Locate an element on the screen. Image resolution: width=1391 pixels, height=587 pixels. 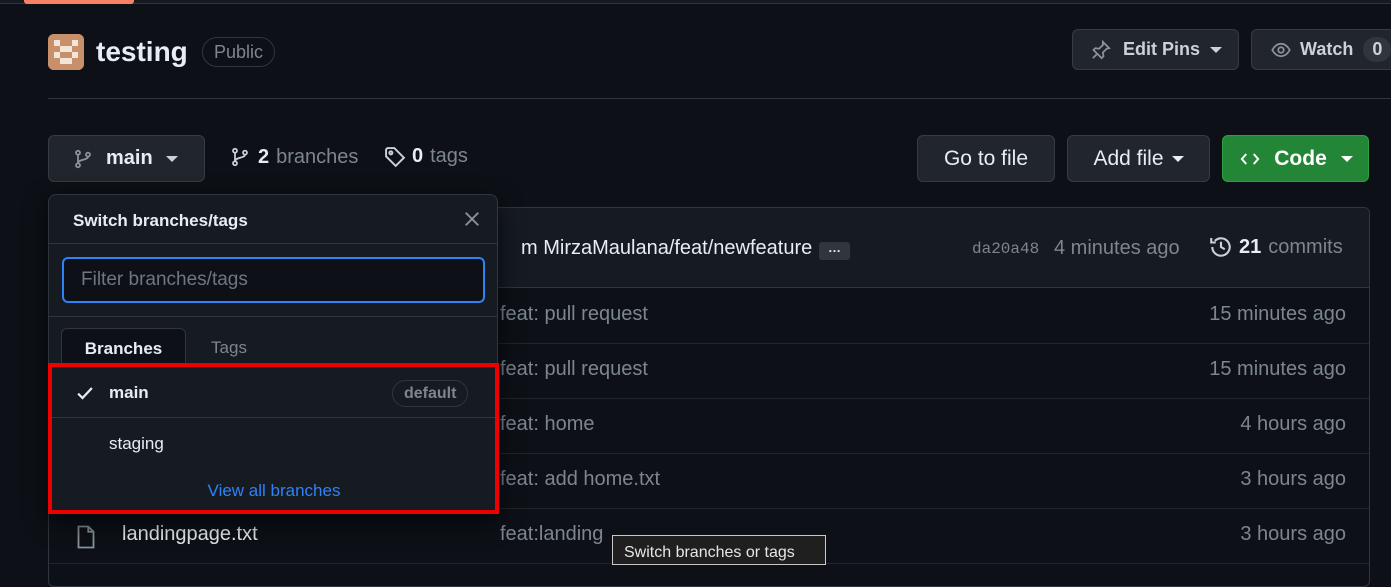
commit-sha-link: da20a48 is located at coordinates (1005, 249).